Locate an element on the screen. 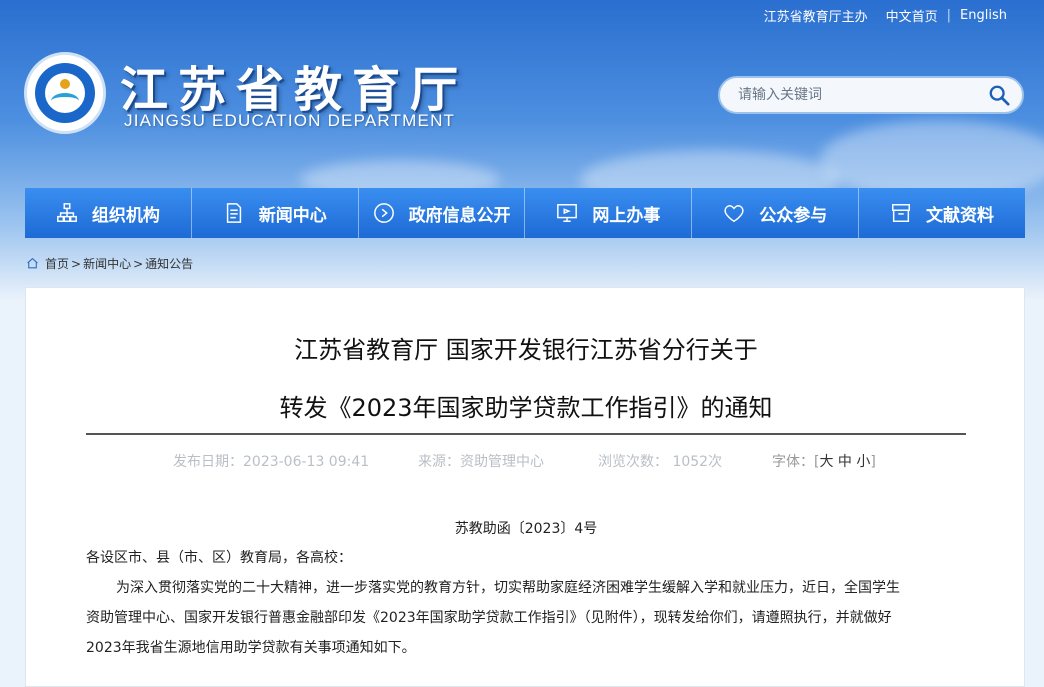 The height and width of the screenshot is (687, 1044). document-icon is located at coordinates (233, 213).